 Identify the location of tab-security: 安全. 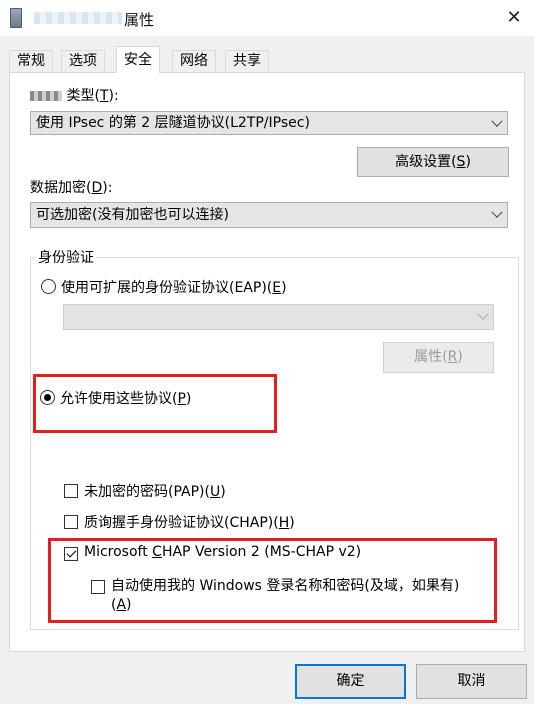
(138, 59).